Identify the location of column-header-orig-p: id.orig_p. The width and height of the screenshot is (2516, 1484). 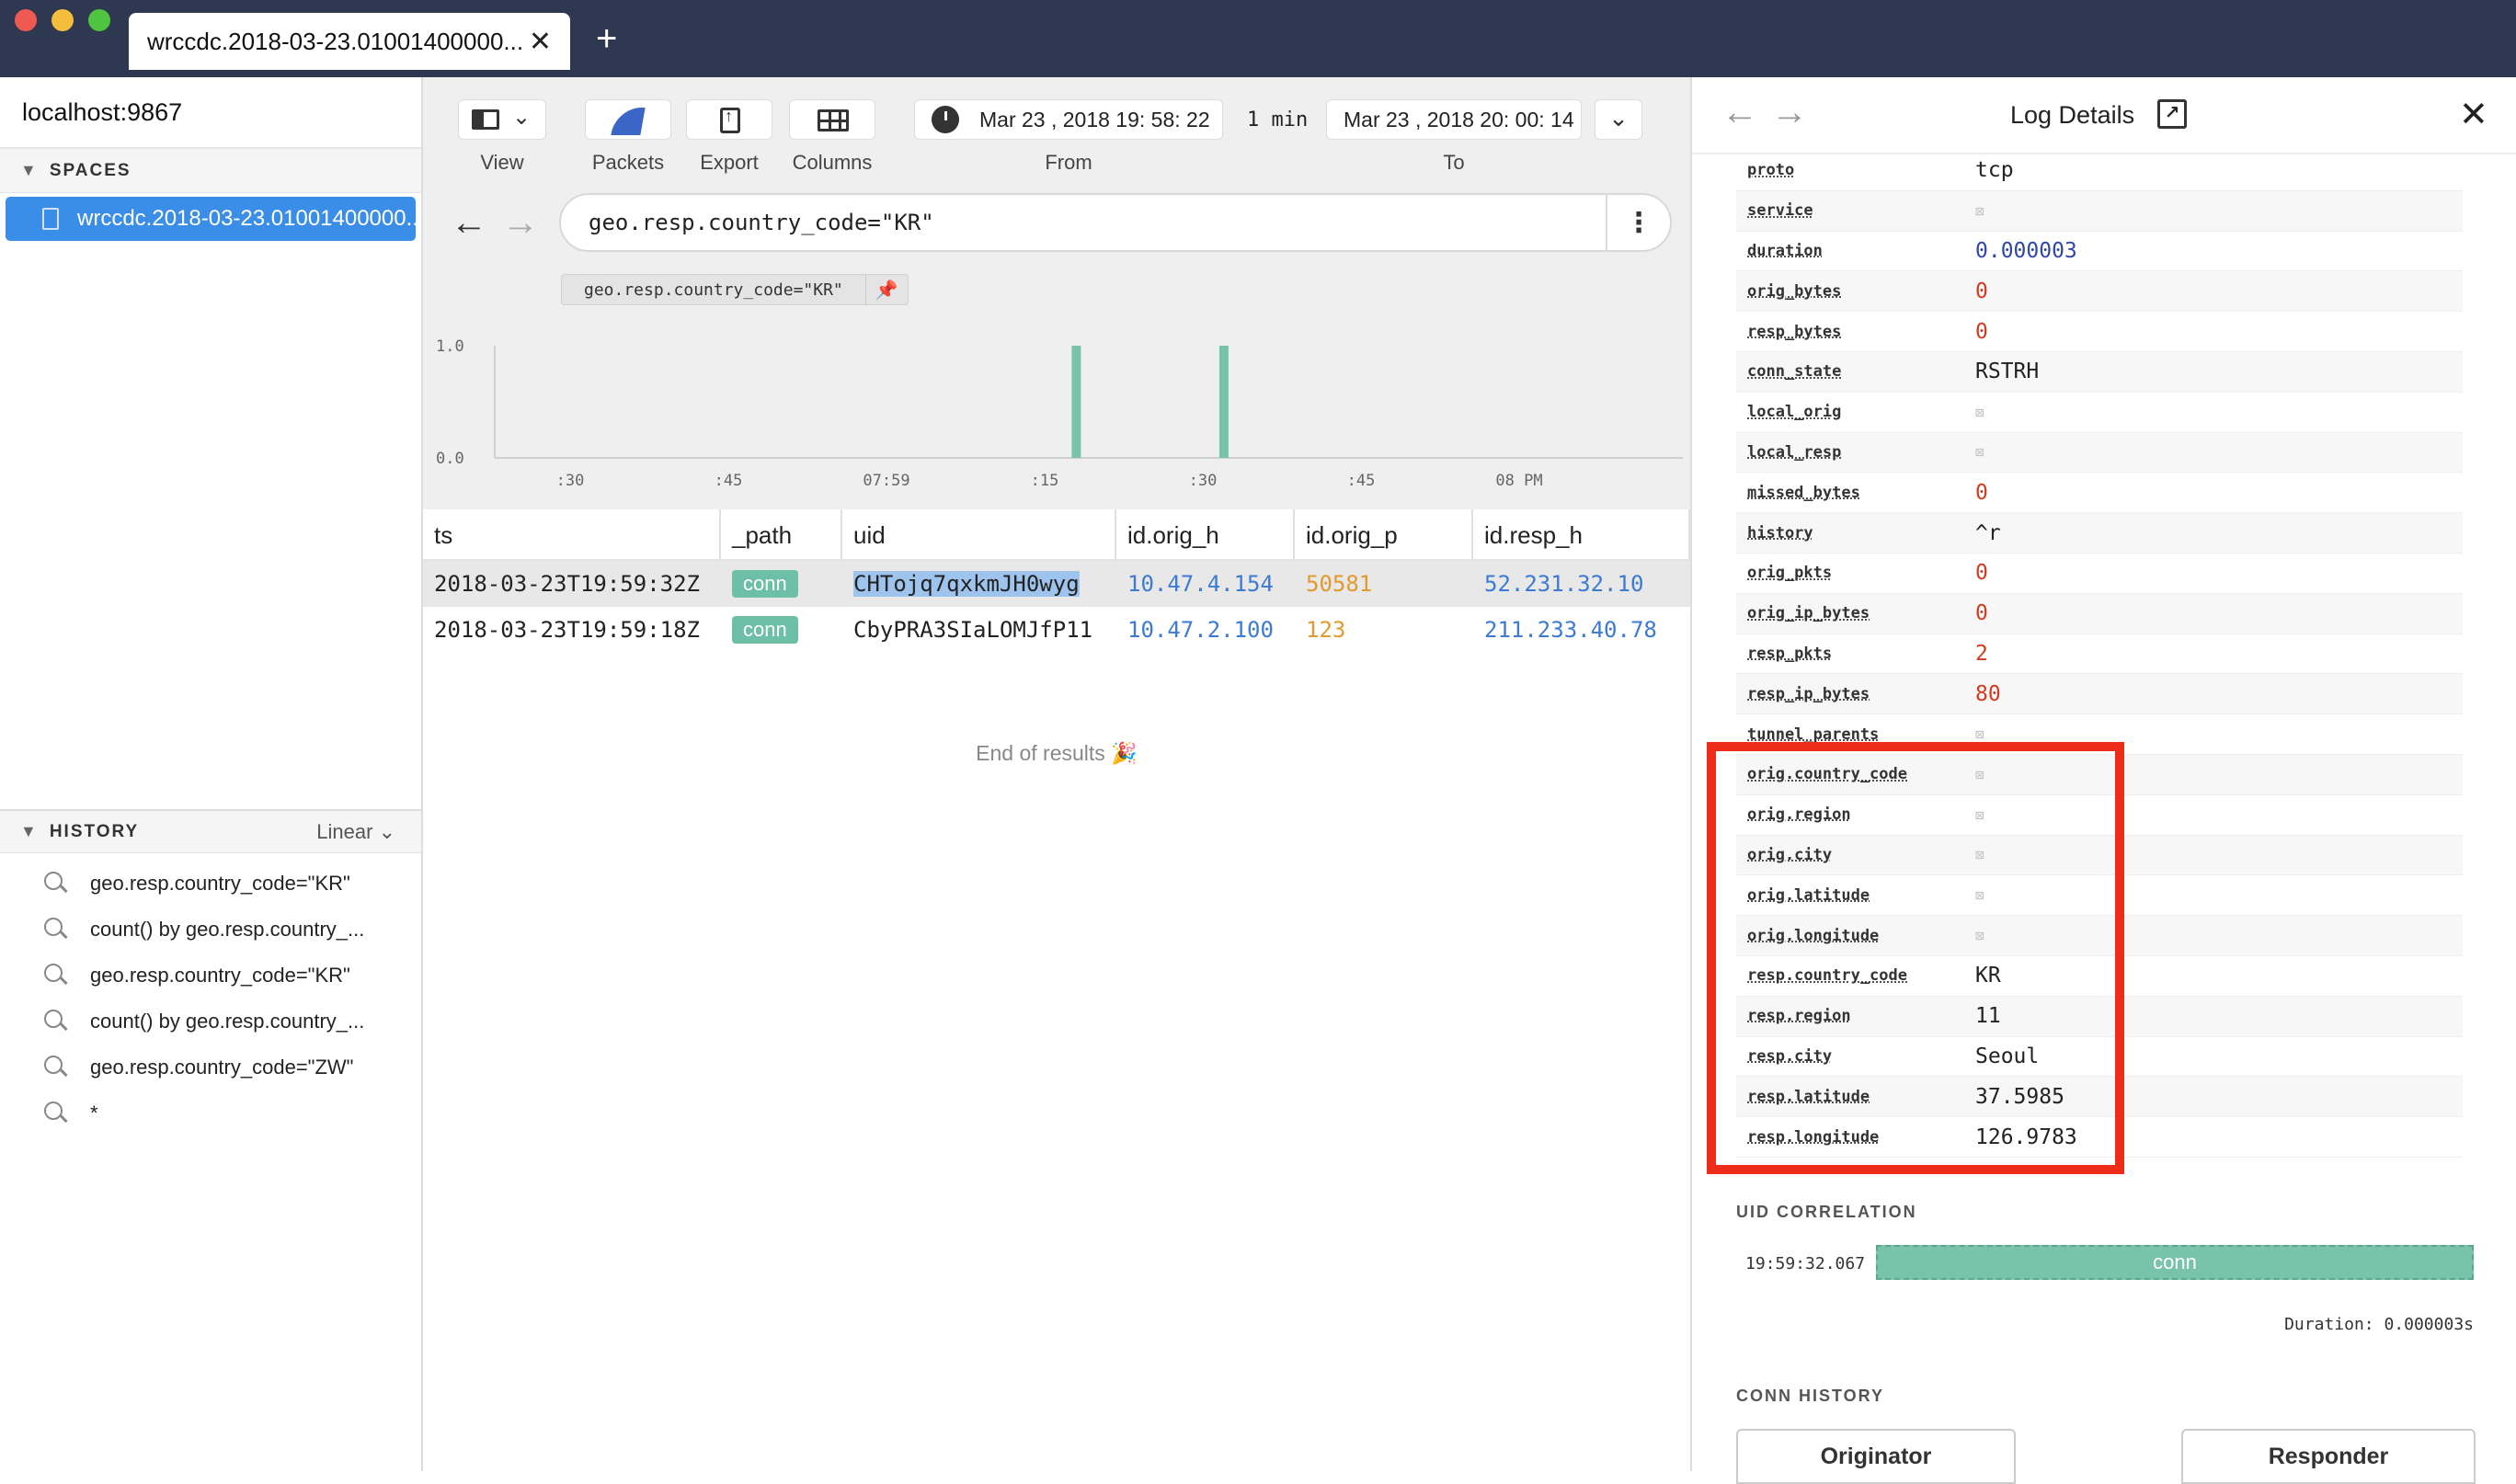
(1384, 535).